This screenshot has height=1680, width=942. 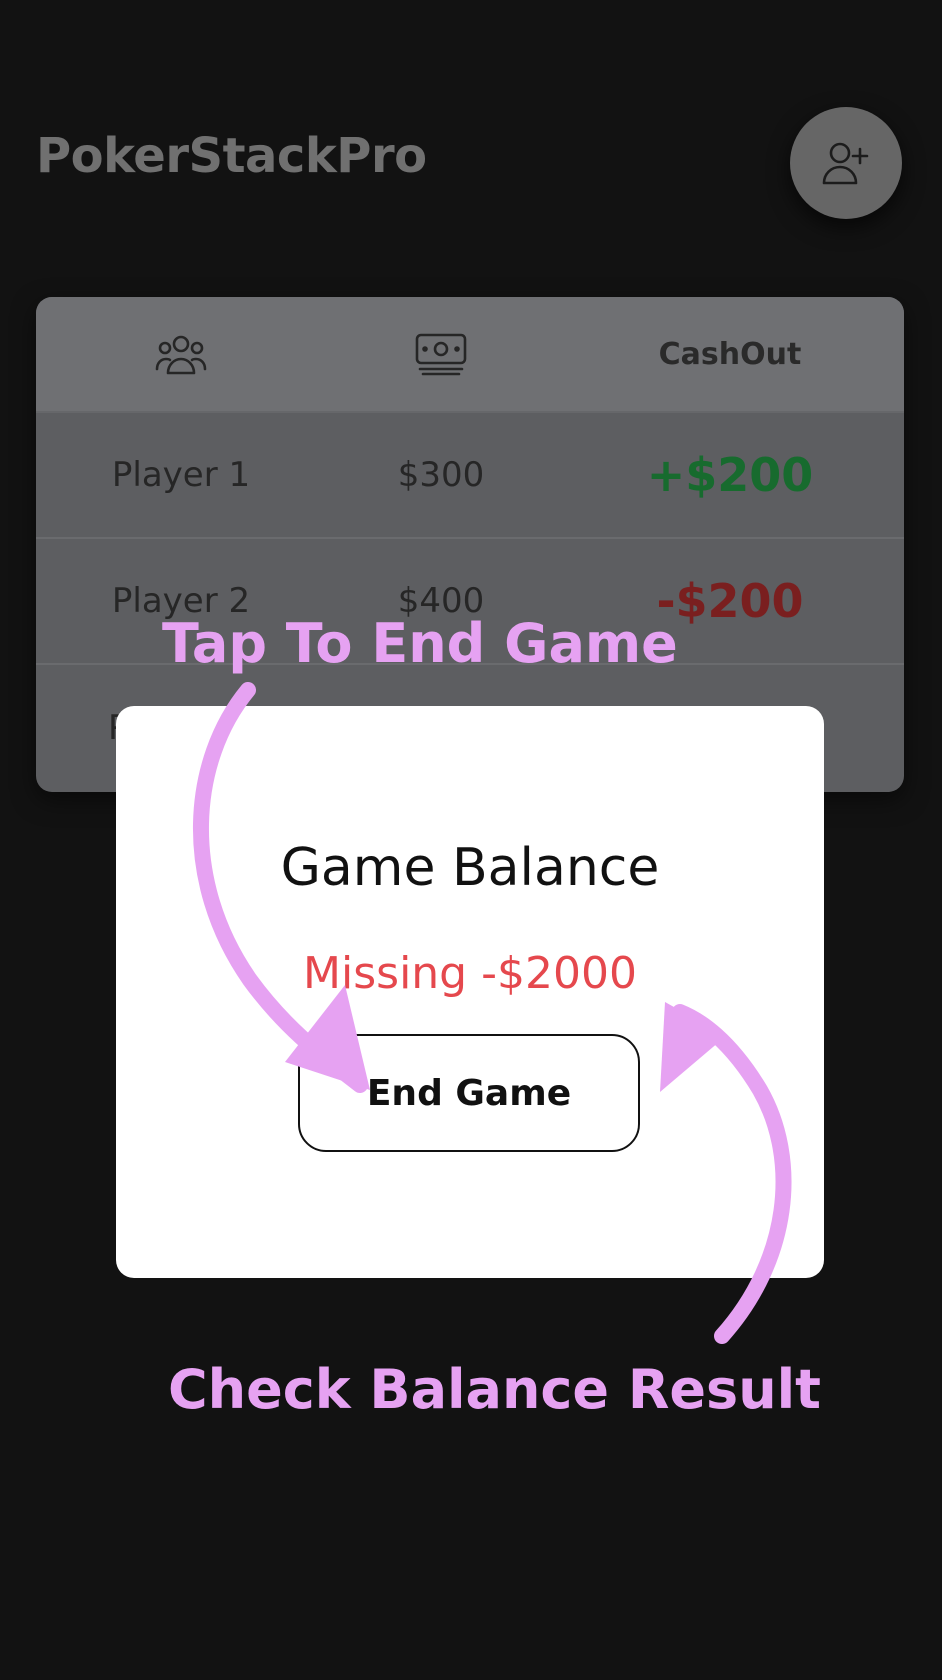 I want to click on cashout-amount: +$200, so click(x=730, y=475).